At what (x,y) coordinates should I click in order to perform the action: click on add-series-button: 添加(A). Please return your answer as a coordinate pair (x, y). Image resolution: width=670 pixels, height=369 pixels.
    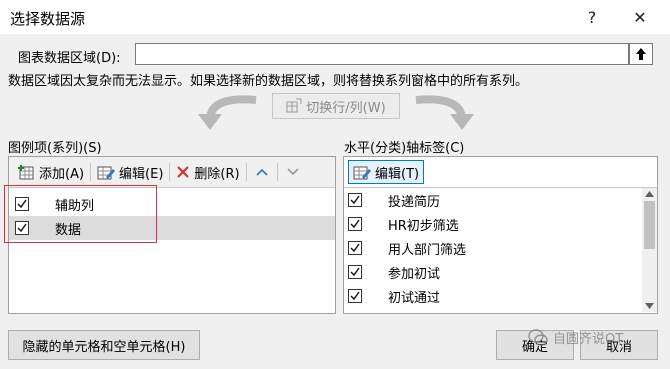
    Looking at the image, I should click on (50, 172).